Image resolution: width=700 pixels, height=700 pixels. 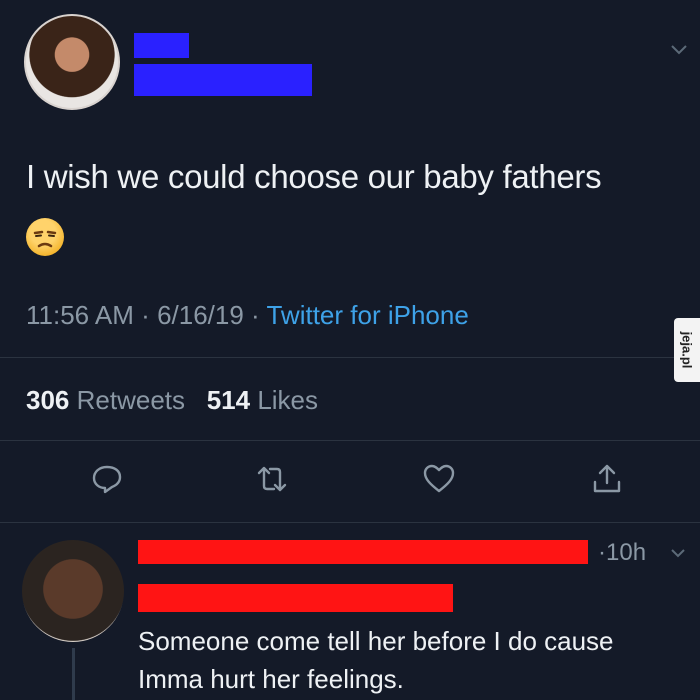 I want to click on tweet-meta: 11:56 AM · 6/16/19 · Twitter for iPhone, so click(x=247, y=315).